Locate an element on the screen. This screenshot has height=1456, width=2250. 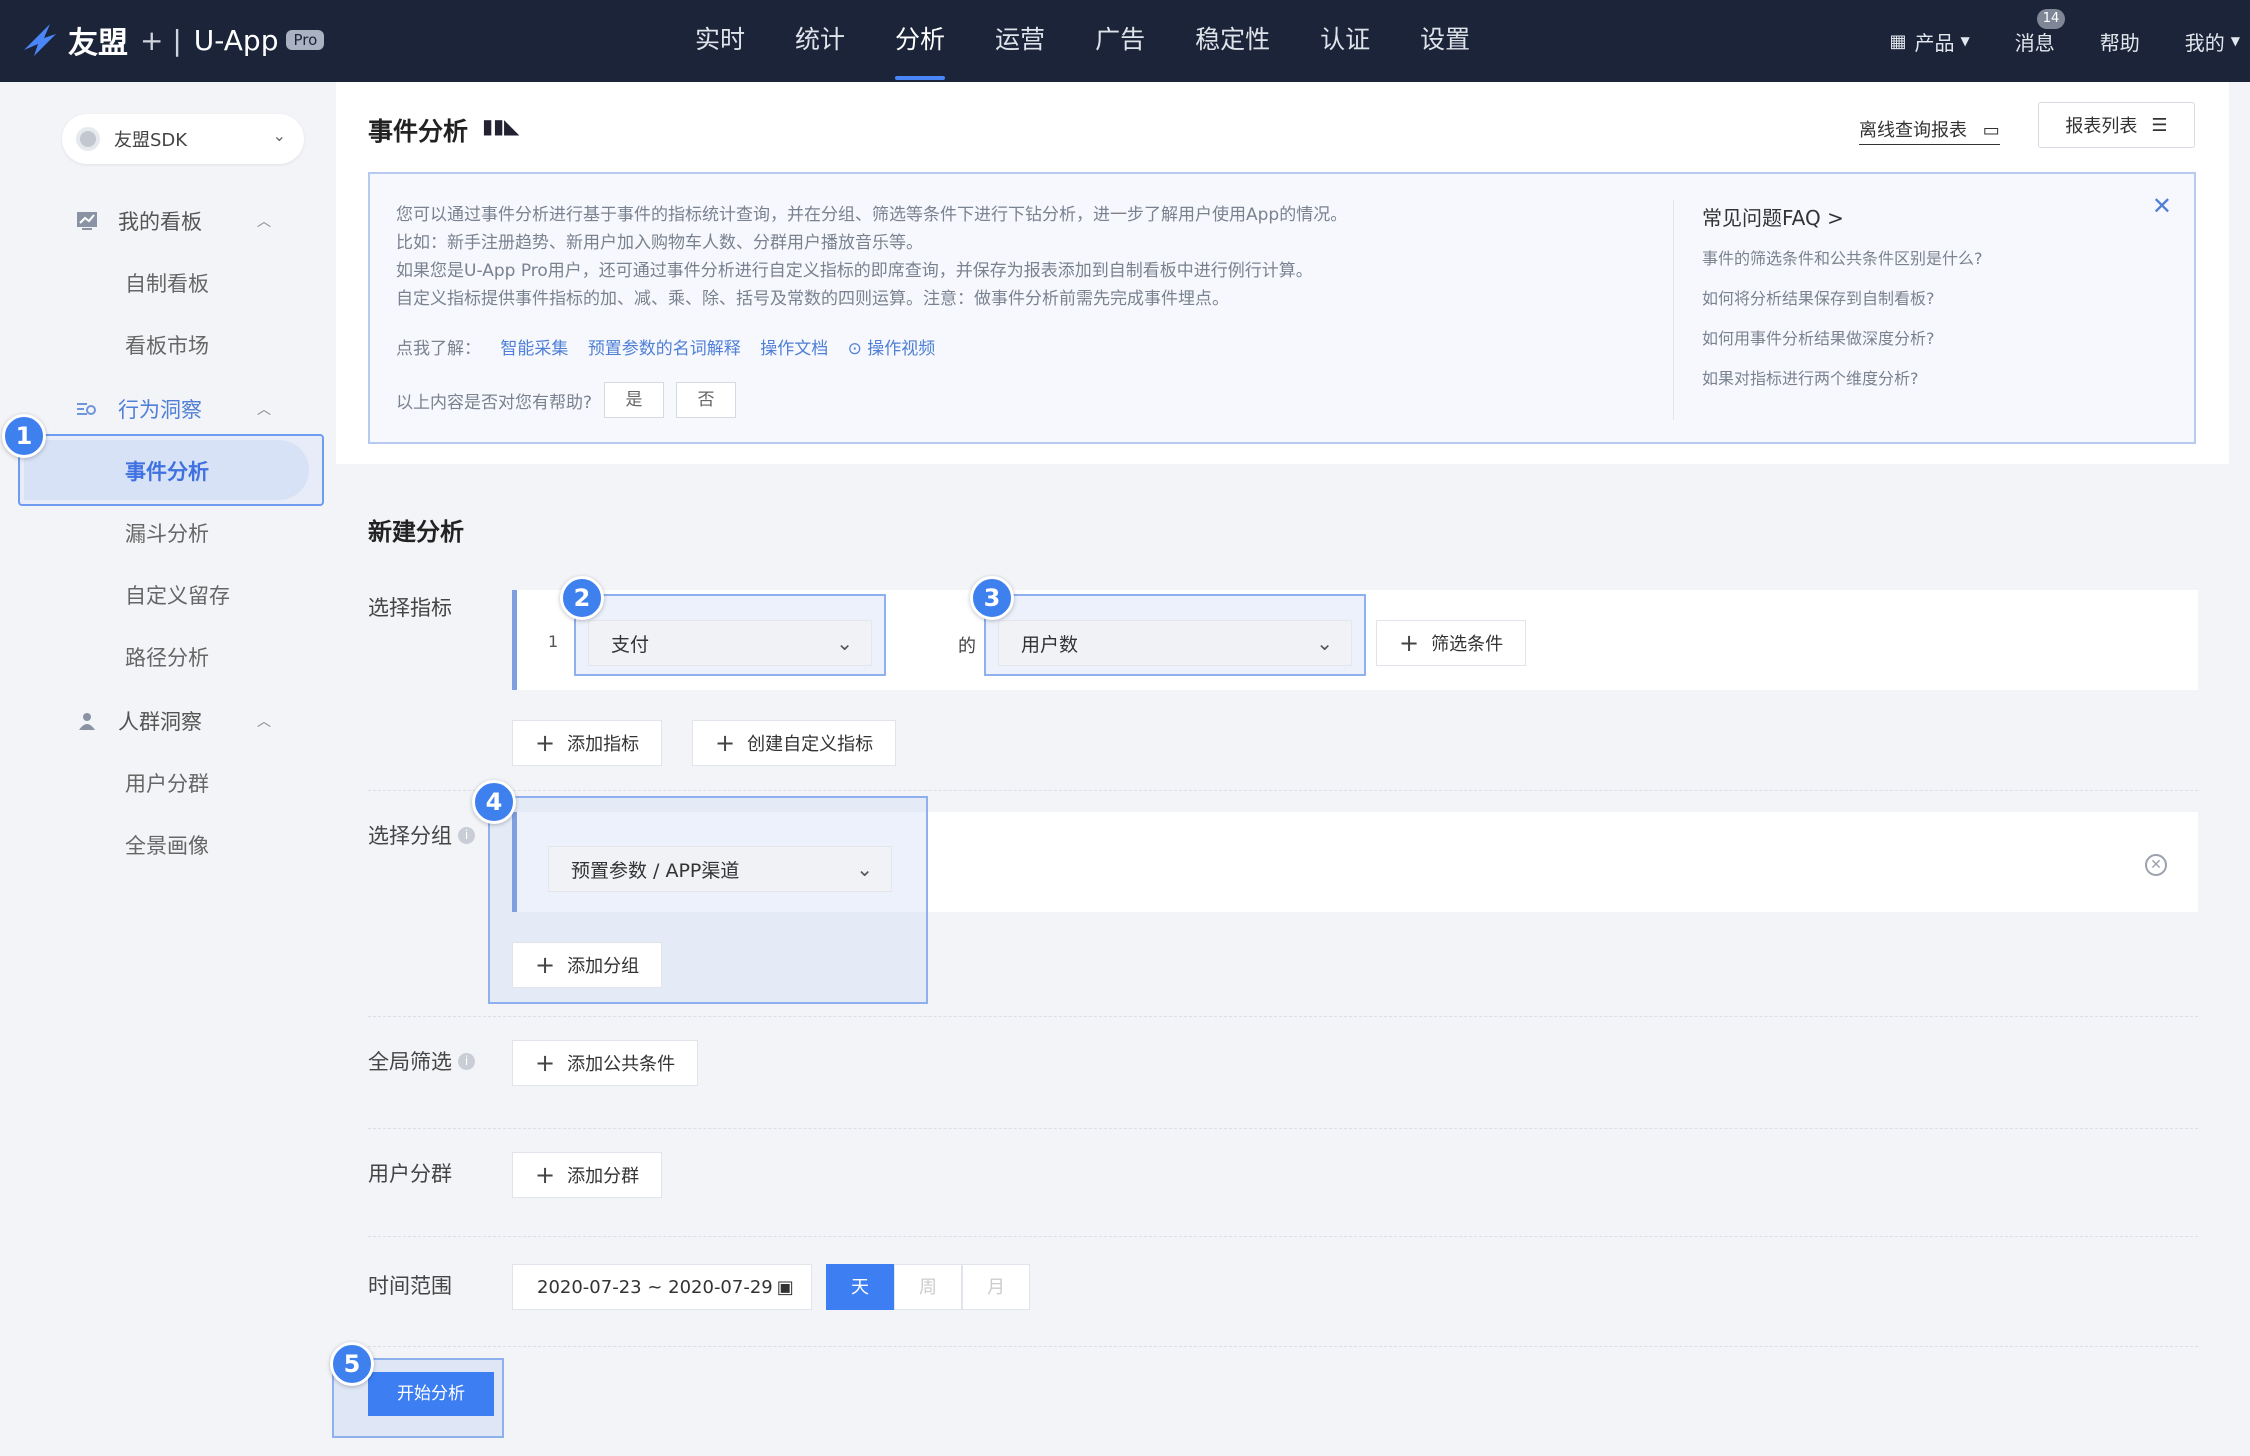
form-title: 新建分析 is located at coordinates (416, 532).